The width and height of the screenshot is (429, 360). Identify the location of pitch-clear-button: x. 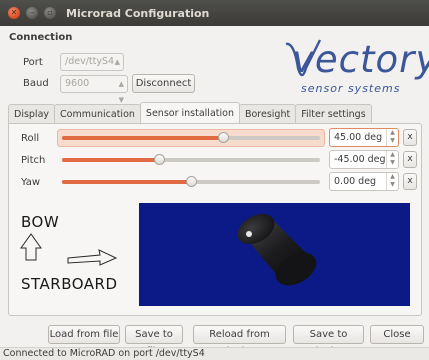
(410, 159).